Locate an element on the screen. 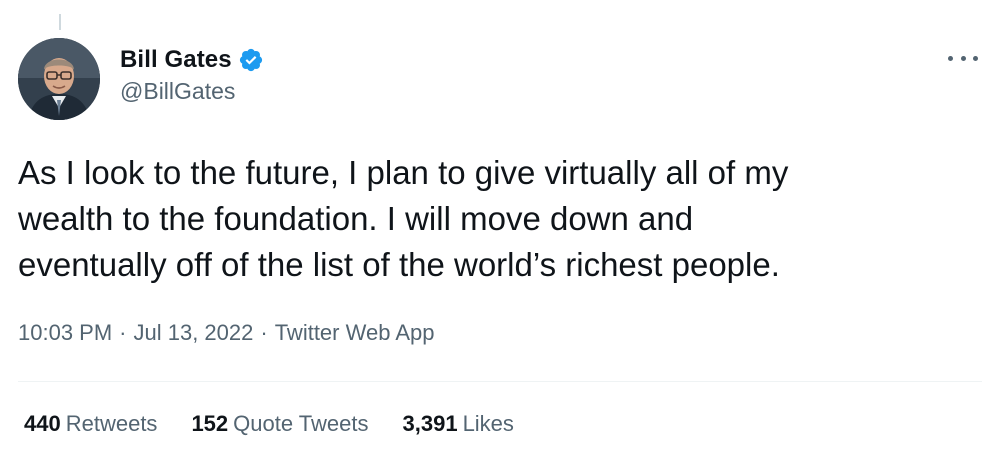 The image size is (1000, 461). more-options-icon is located at coordinates (963, 58).